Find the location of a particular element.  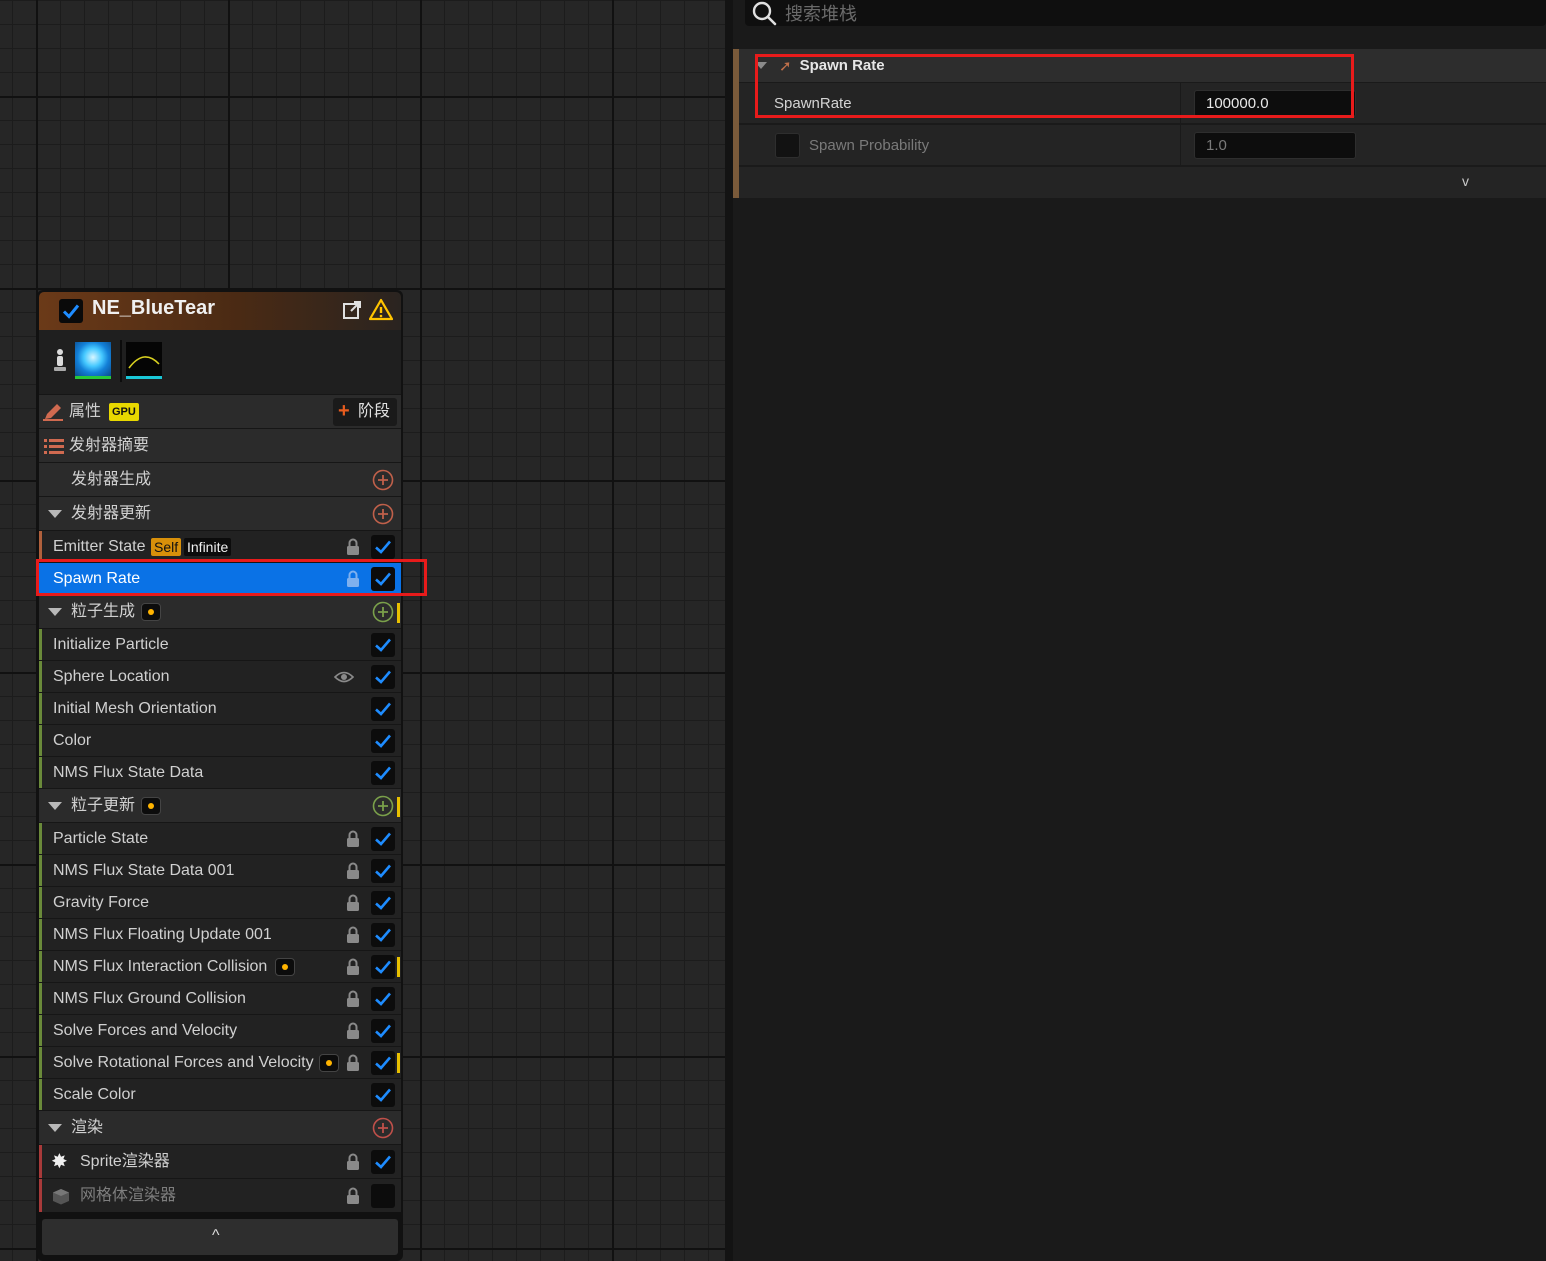

material-thumbnail is located at coordinates (93, 360).